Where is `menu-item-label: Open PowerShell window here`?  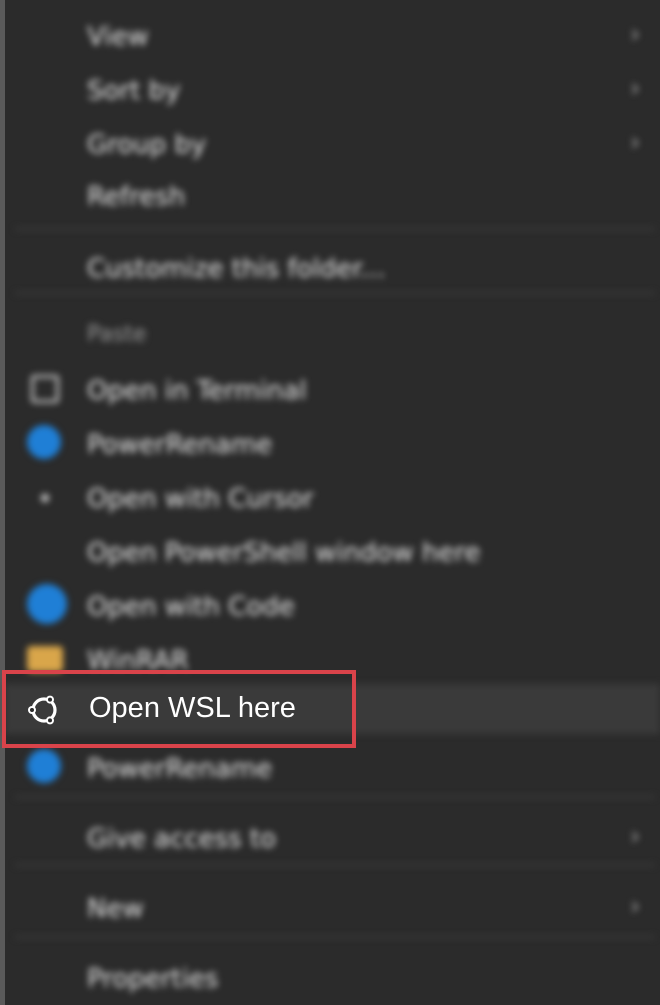
menu-item-label: Open PowerShell window here is located at coordinates (284, 553).